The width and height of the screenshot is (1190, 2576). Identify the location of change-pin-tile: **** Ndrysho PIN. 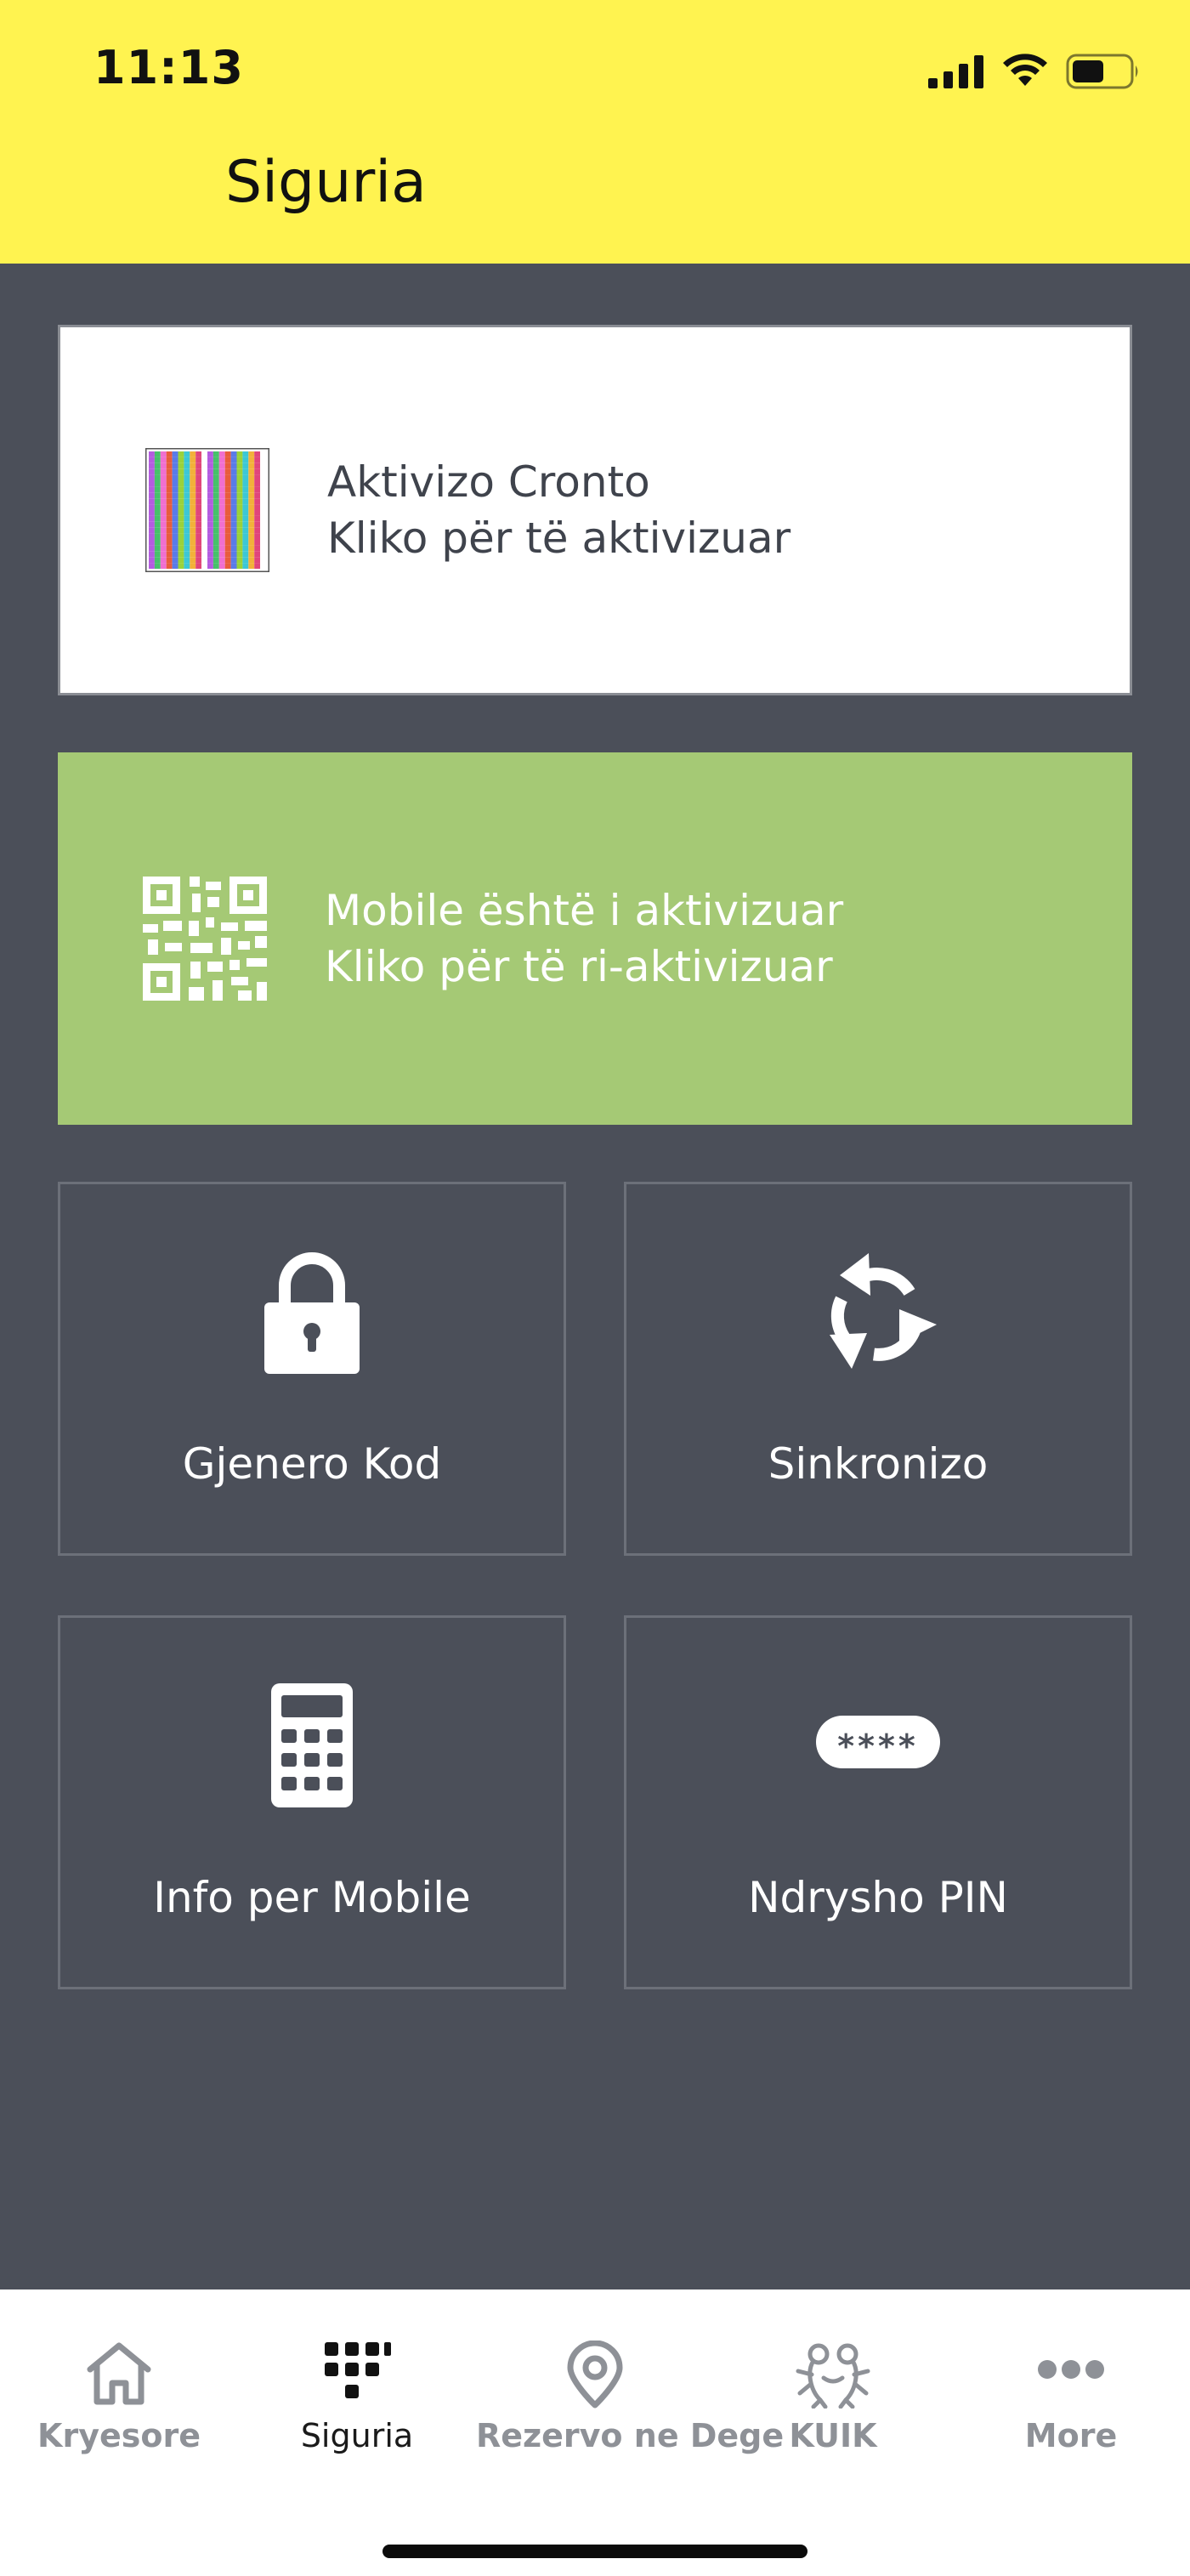
(878, 1802).